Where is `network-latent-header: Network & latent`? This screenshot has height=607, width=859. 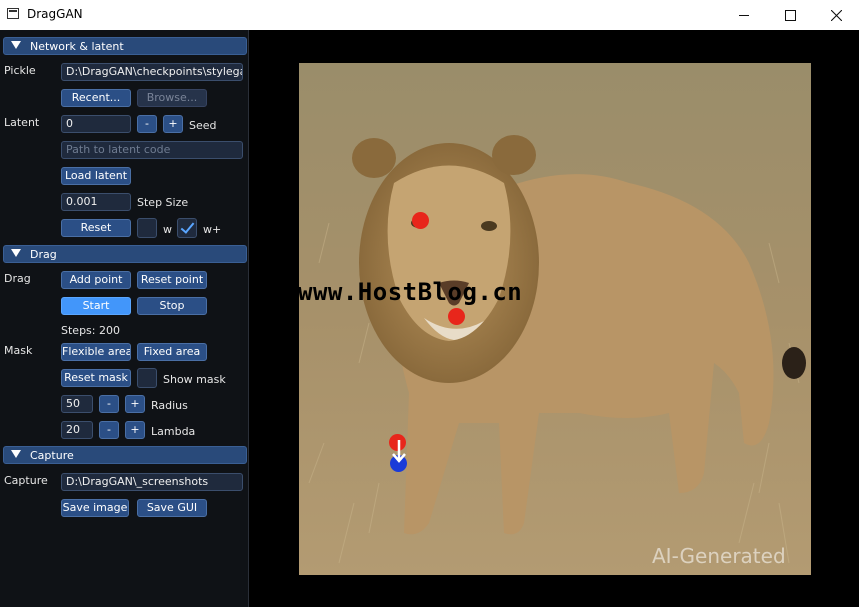 network-latent-header: Network & latent is located at coordinates (125, 46).